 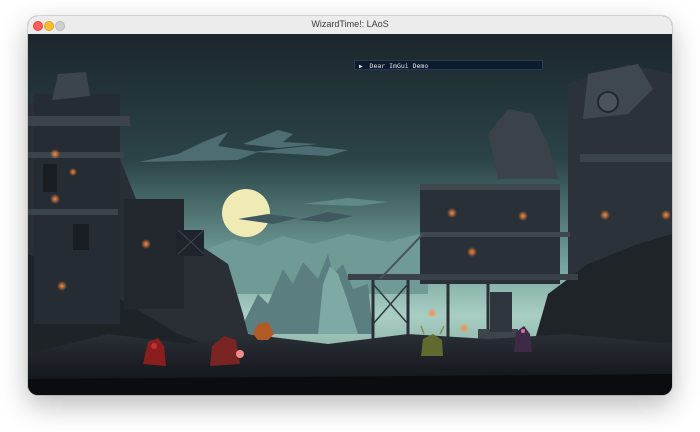 What do you see at coordinates (361, 66) in the screenshot?
I see `collapse-triangle-icon: ▶` at bounding box center [361, 66].